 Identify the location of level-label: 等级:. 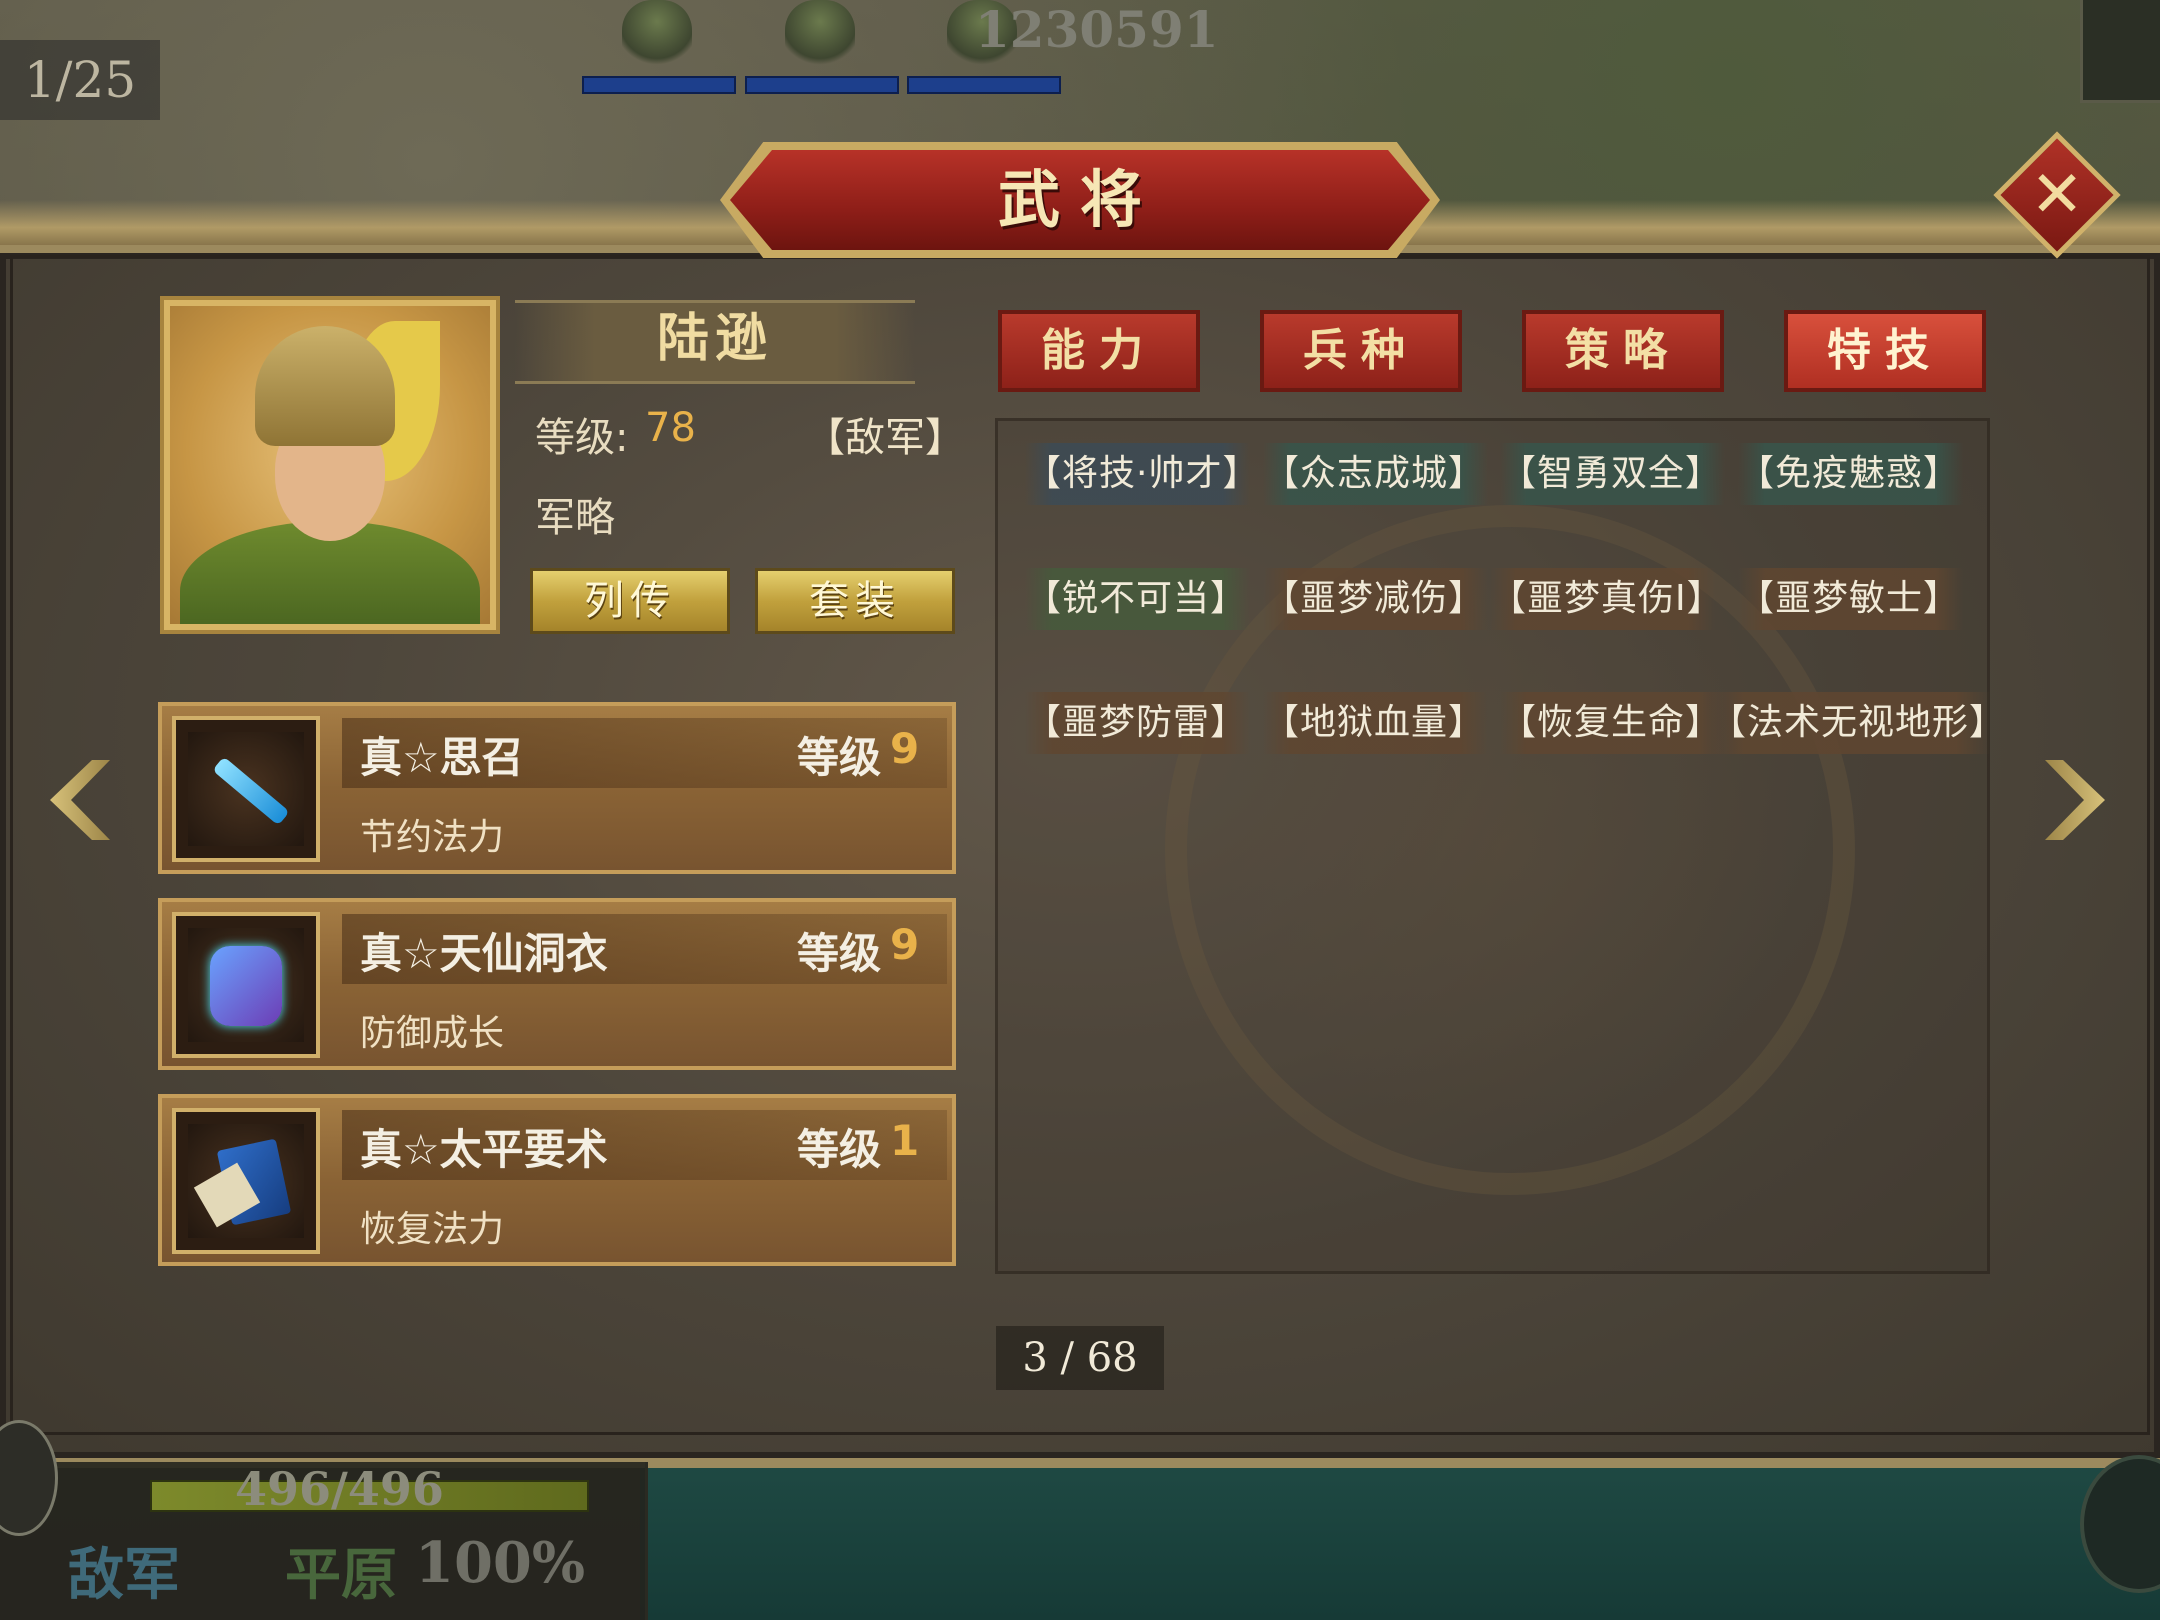
(582, 438).